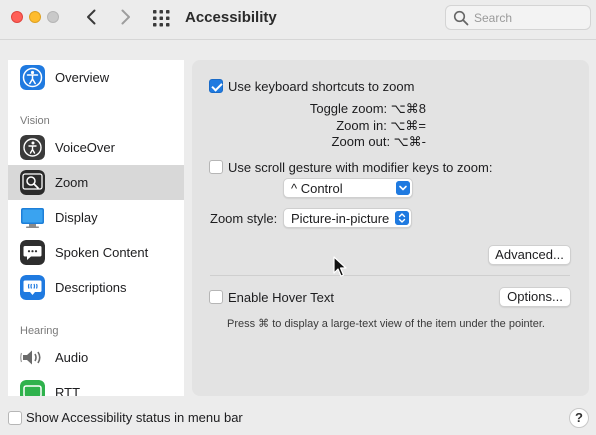 The width and height of the screenshot is (596, 435). What do you see at coordinates (340, 266) in the screenshot?
I see `mouse-pointer-icon` at bounding box center [340, 266].